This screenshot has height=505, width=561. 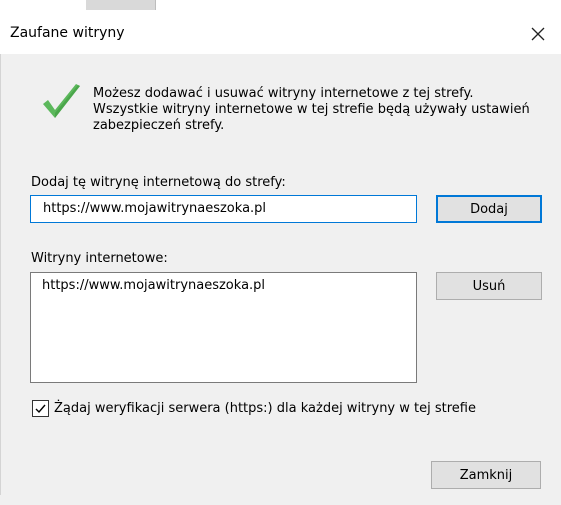 I want to click on checkbox-check-icon, so click(x=40, y=409).